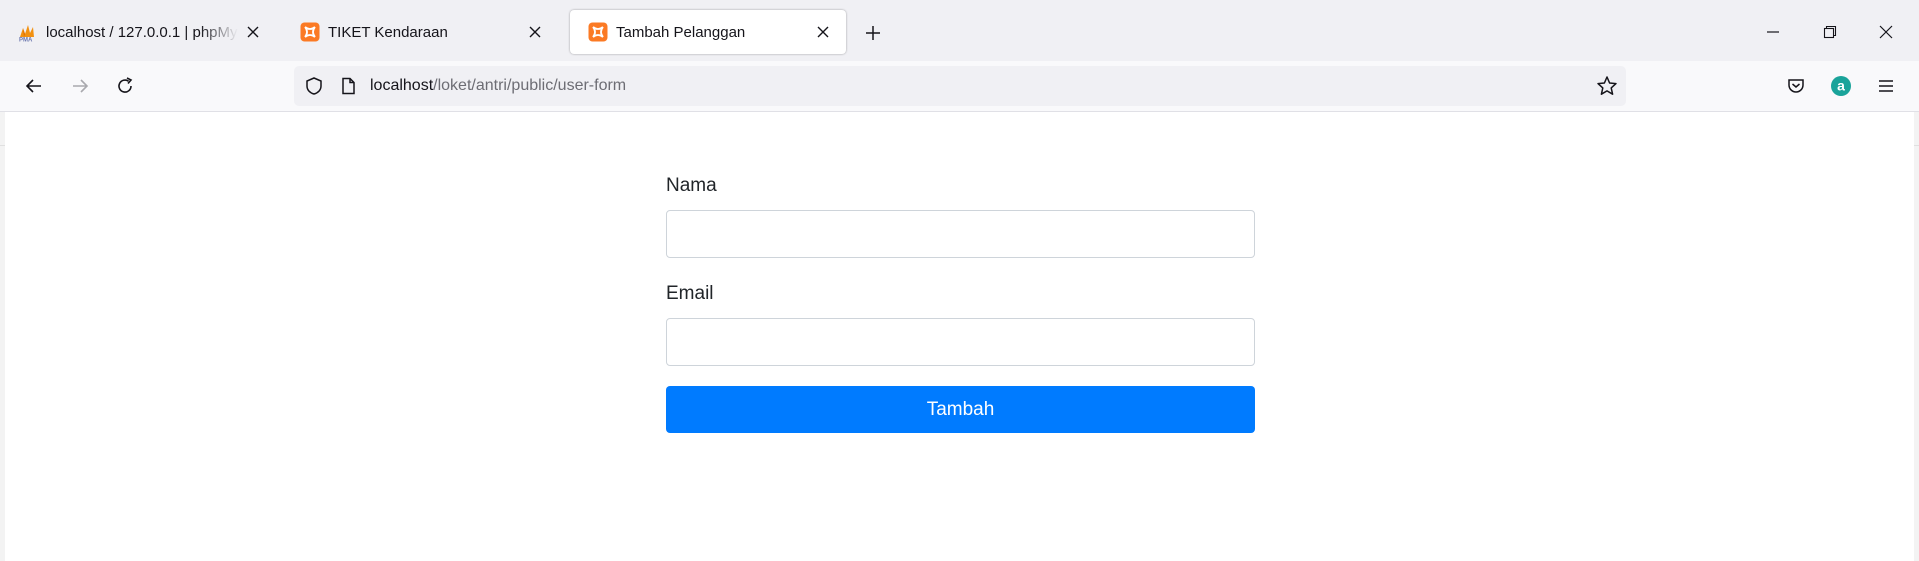  Describe the element at coordinates (1916, 145) in the screenshot. I see `divider` at that location.